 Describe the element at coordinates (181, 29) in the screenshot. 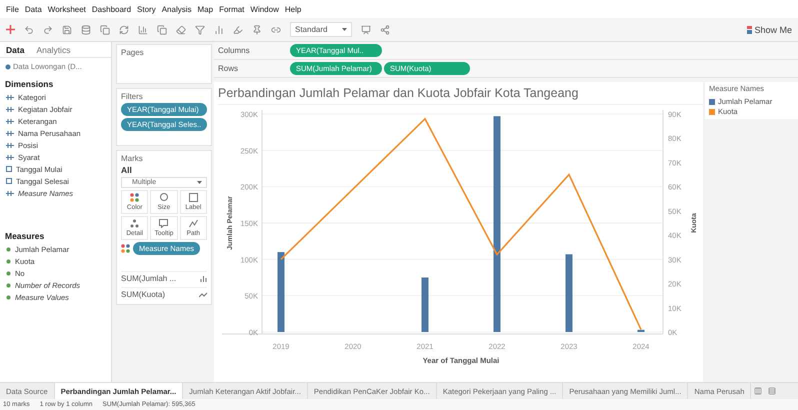

I see `clear-icon` at that location.